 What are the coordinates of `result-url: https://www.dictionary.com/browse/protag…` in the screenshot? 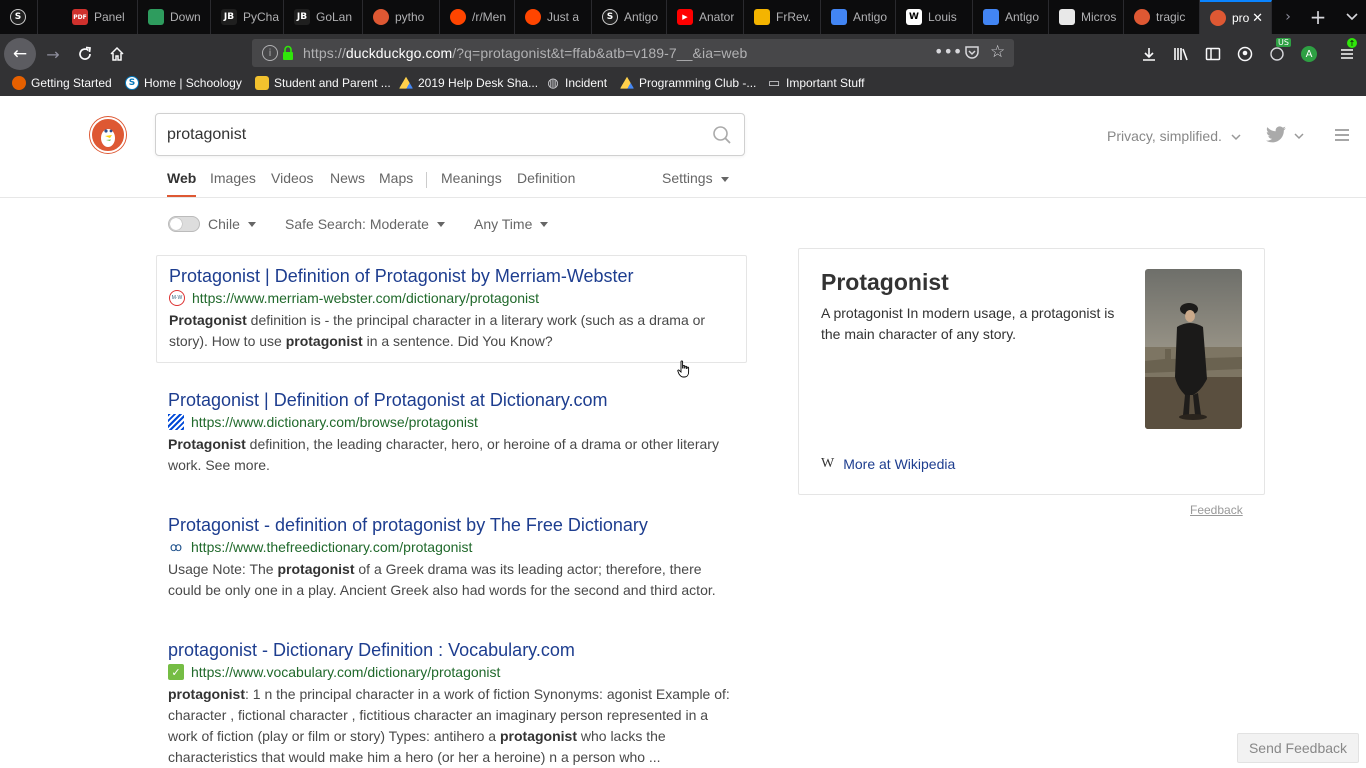 It's located at (334, 422).